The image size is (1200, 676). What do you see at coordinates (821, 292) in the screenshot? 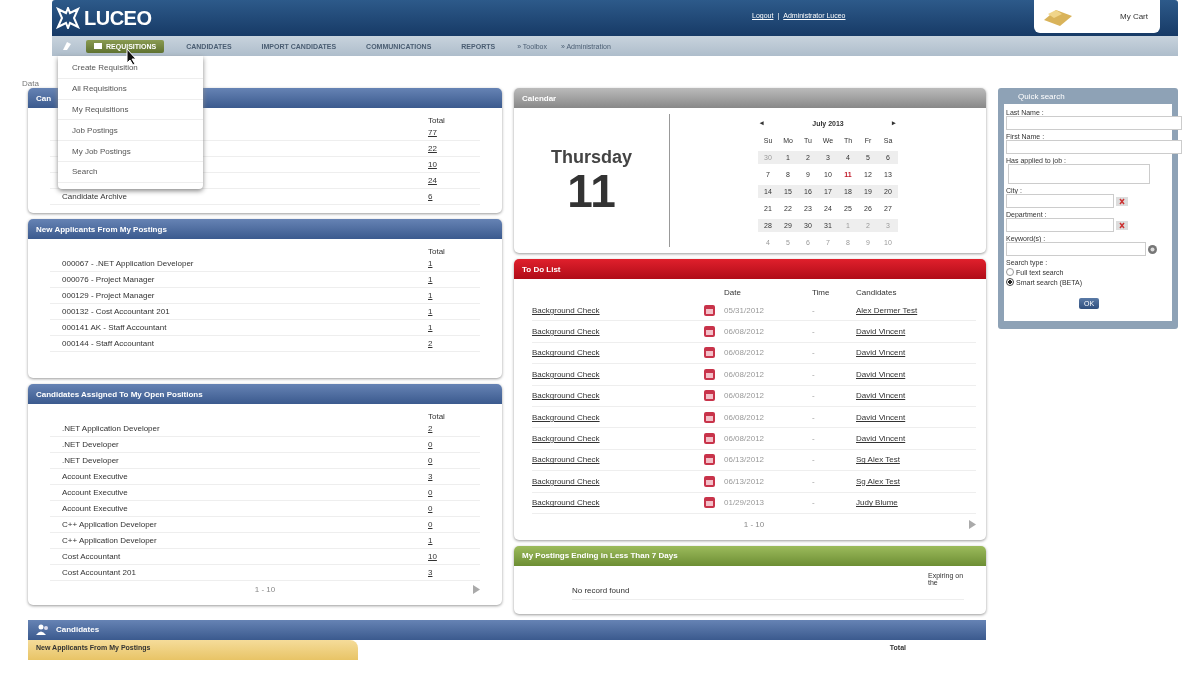
I see `column-header: Time` at bounding box center [821, 292].